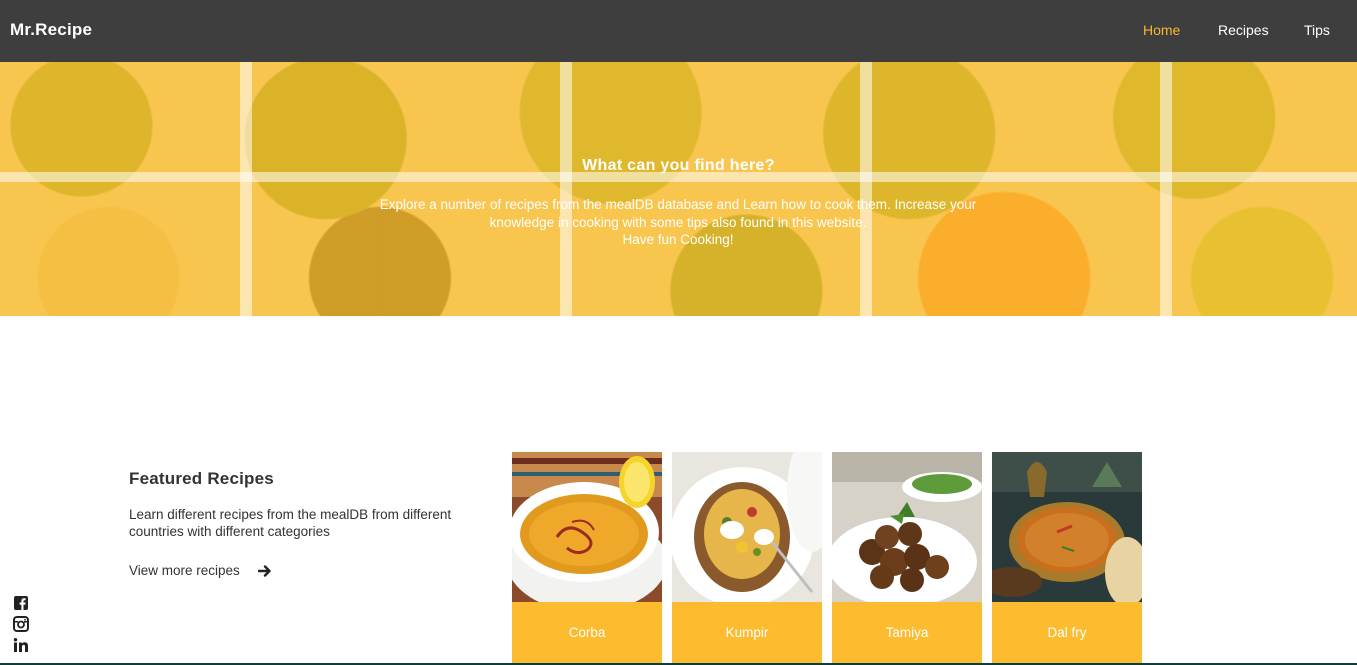  Describe the element at coordinates (907, 527) in the screenshot. I see `recipe-image-tamiya` at that location.